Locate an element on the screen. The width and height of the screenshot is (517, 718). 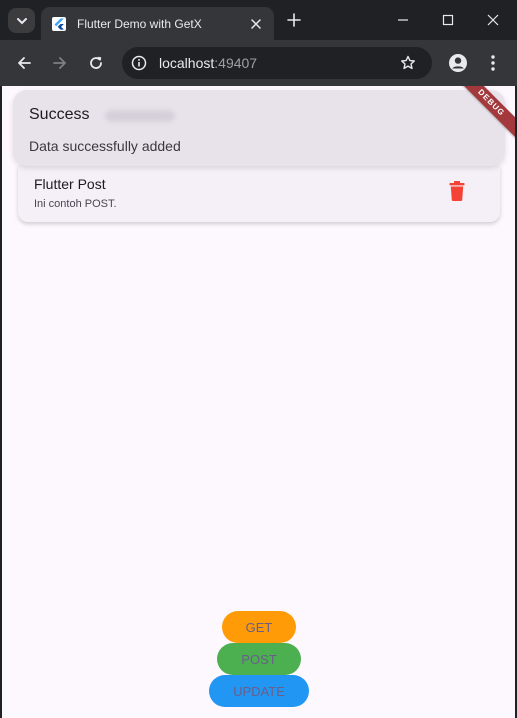
kebab-menu-icon is located at coordinates (493, 63).